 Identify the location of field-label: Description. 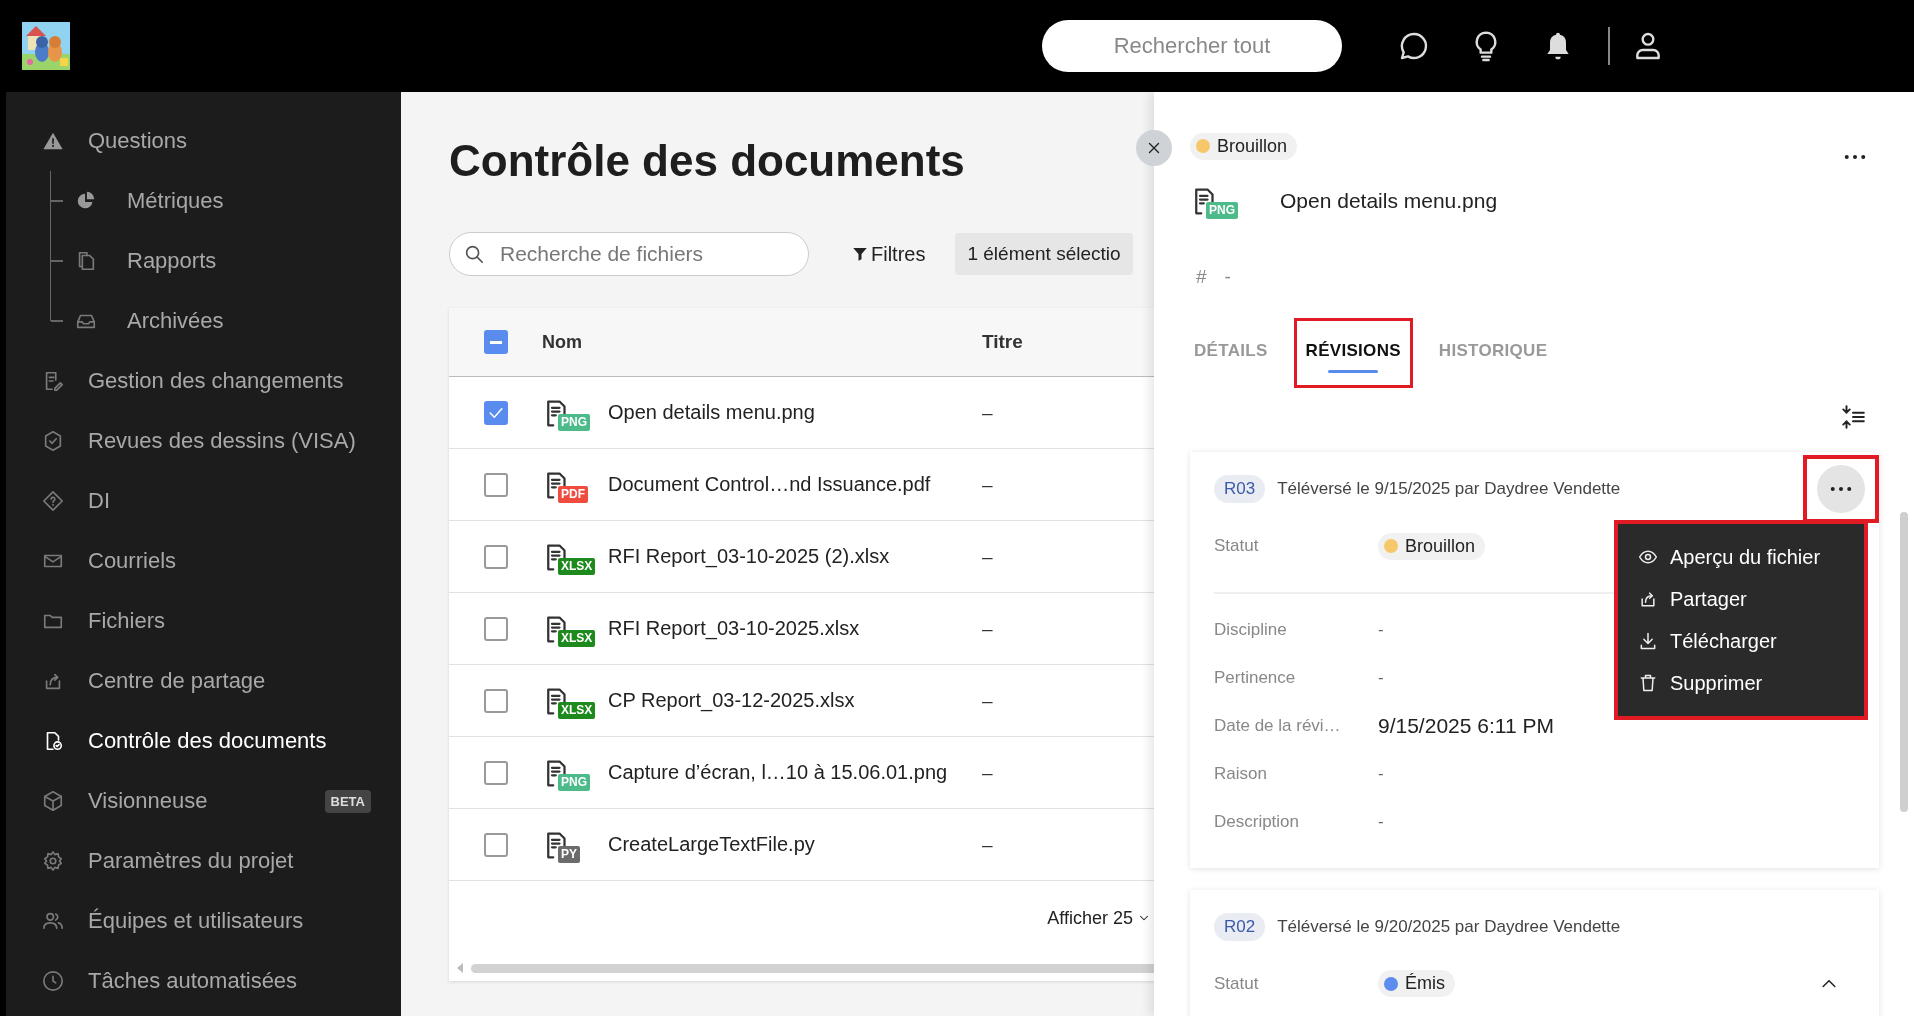
(1257, 821).